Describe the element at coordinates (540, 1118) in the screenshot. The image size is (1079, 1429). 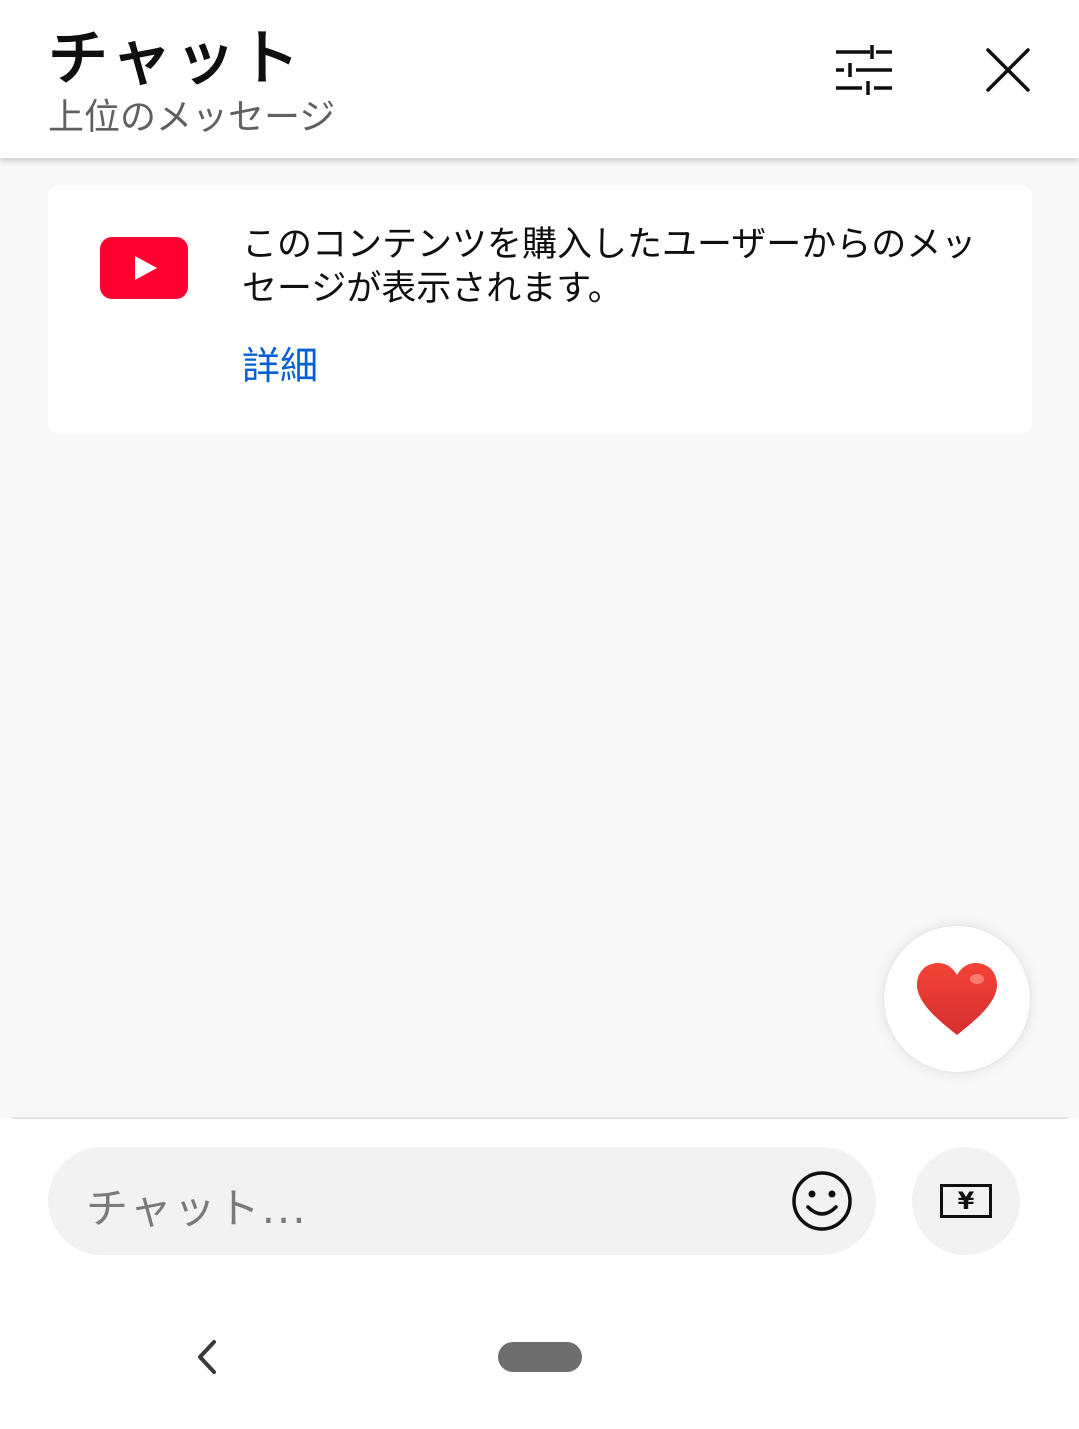
I see `input-divider` at that location.